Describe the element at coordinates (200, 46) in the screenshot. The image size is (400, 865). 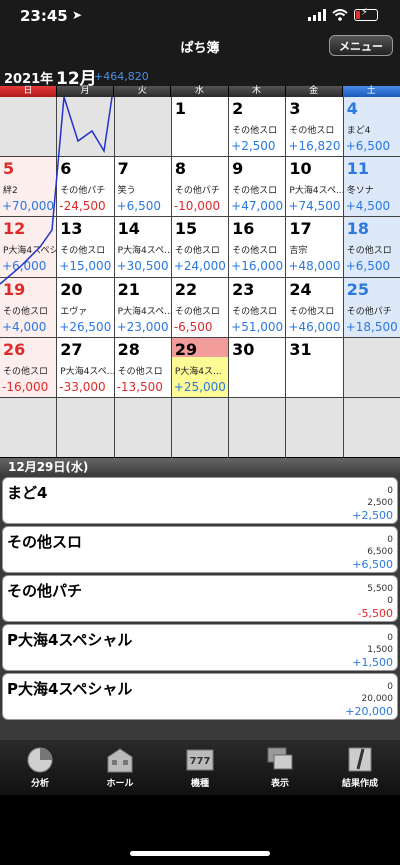
I see `nav-bar: ぱち簿 メニュー` at that location.